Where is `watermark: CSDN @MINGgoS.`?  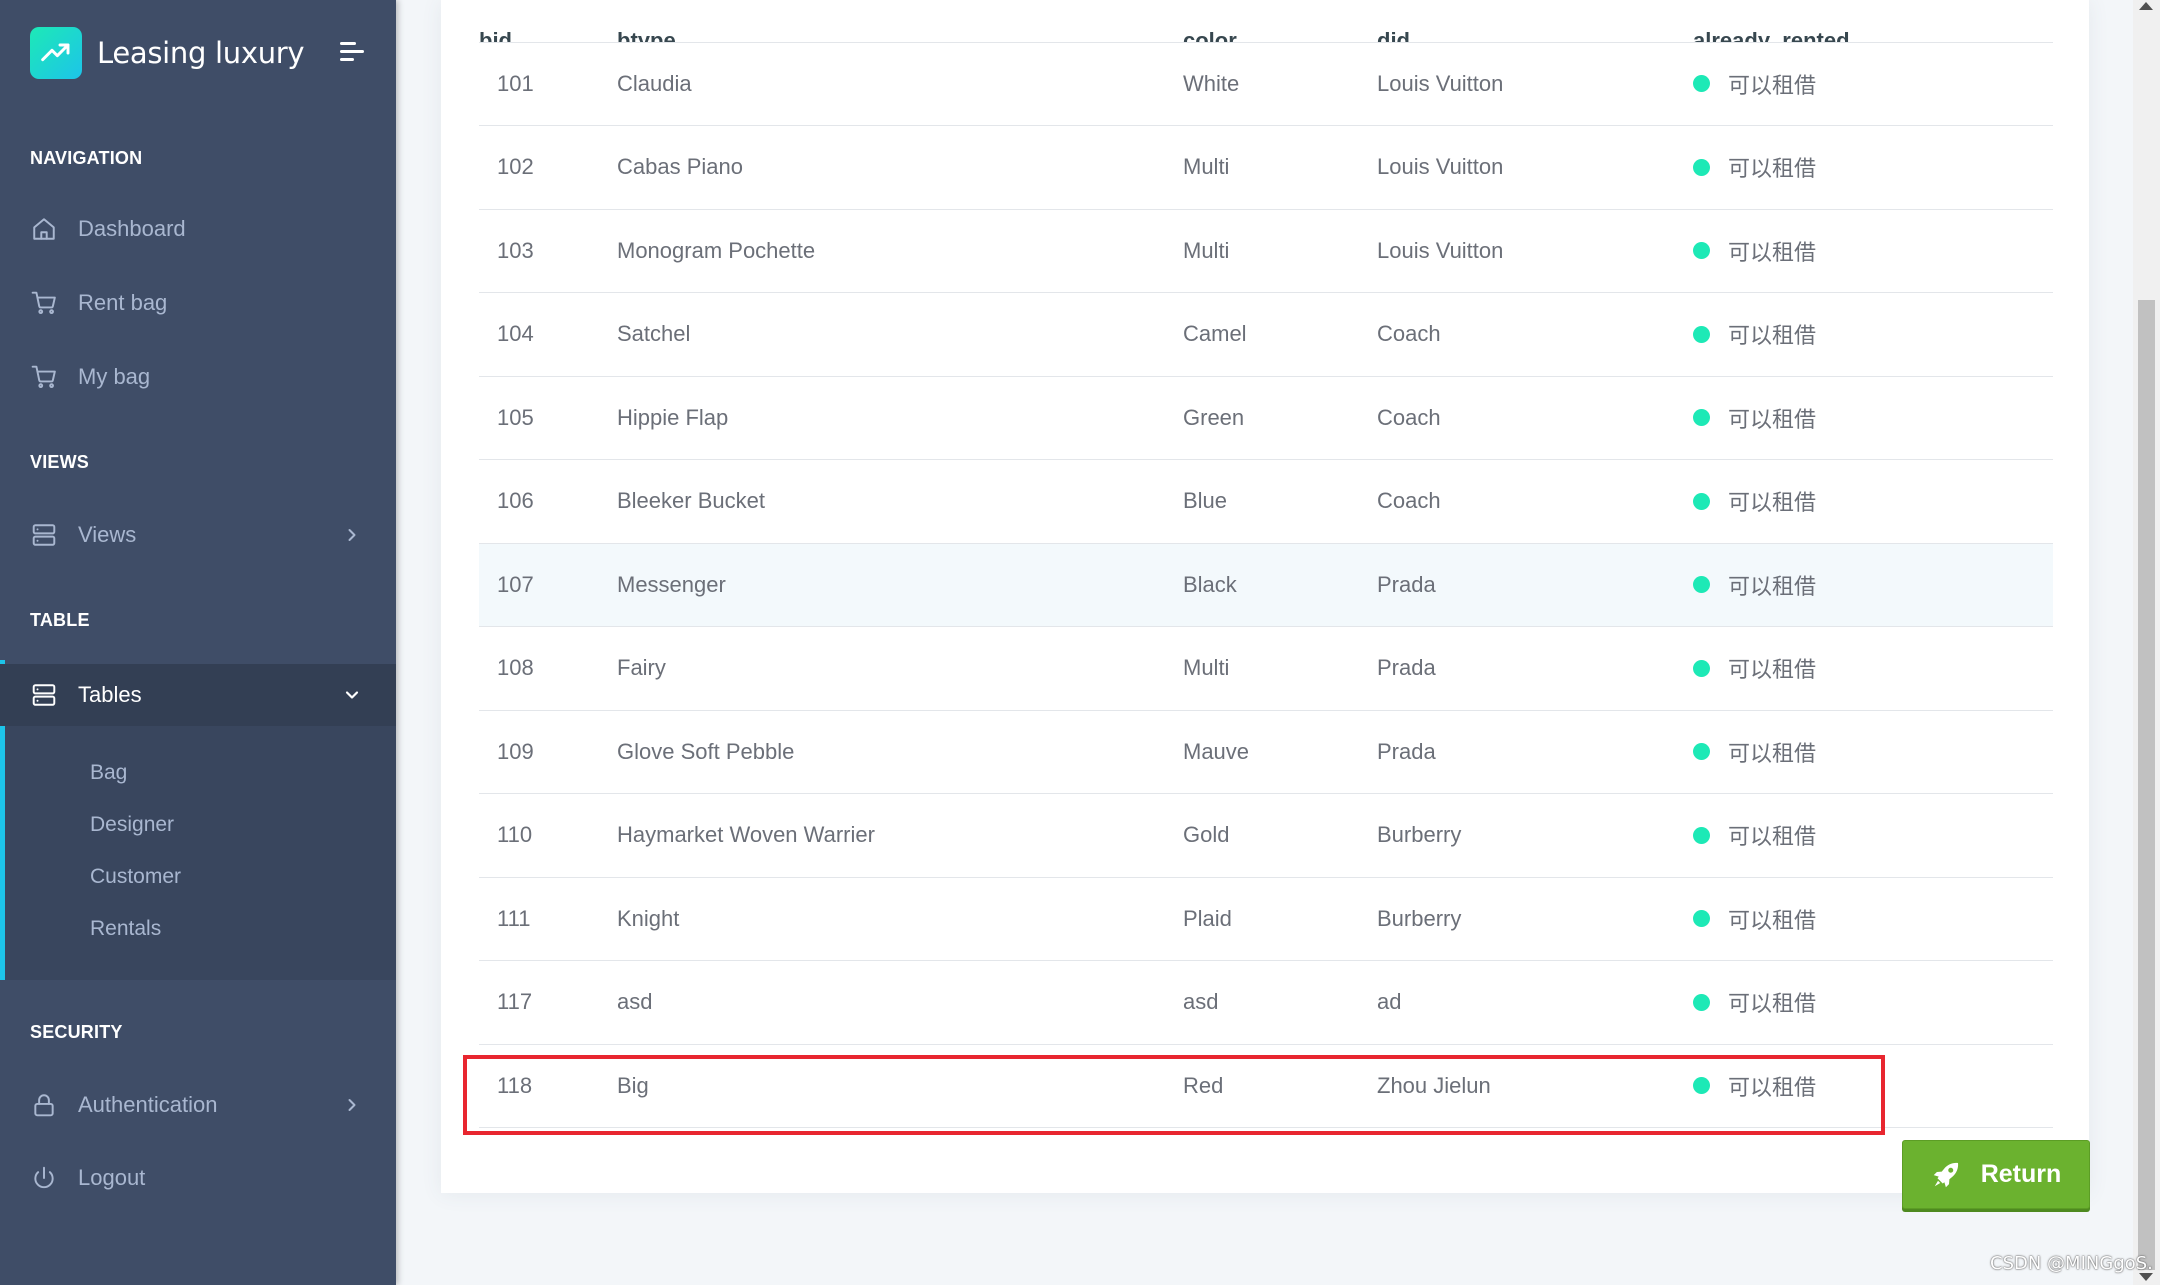 watermark: CSDN @MINGgoS. is located at coordinates (2071, 1263).